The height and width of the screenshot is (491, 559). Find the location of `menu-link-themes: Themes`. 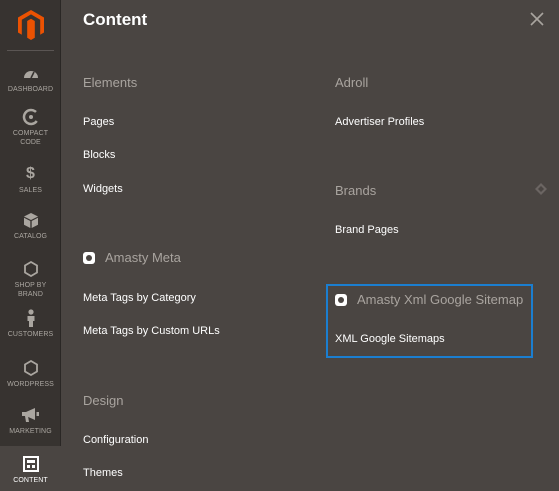

menu-link-themes: Themes is located at coordinates (103, 473).